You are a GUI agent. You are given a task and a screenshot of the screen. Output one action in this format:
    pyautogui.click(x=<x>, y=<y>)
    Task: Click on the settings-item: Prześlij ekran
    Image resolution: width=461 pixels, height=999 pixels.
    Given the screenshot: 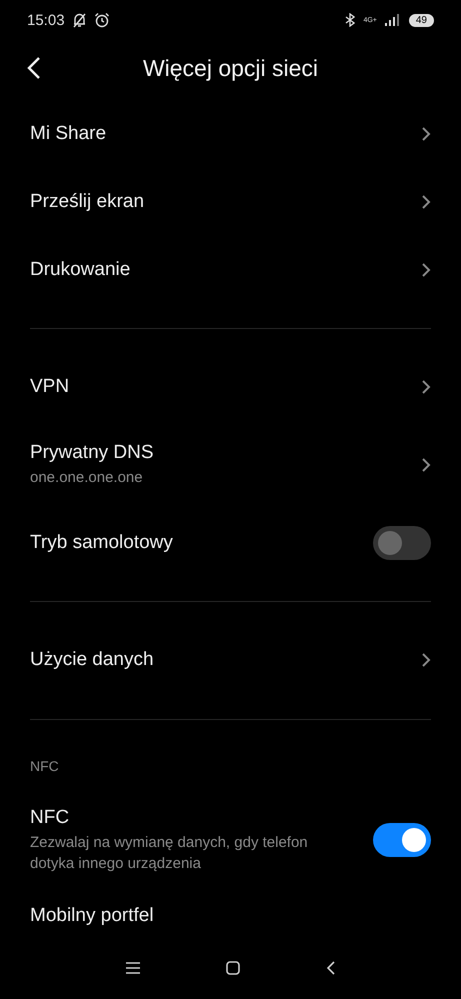 What is the action you would take?
    pyautogui.click(x=230, y=202)
    